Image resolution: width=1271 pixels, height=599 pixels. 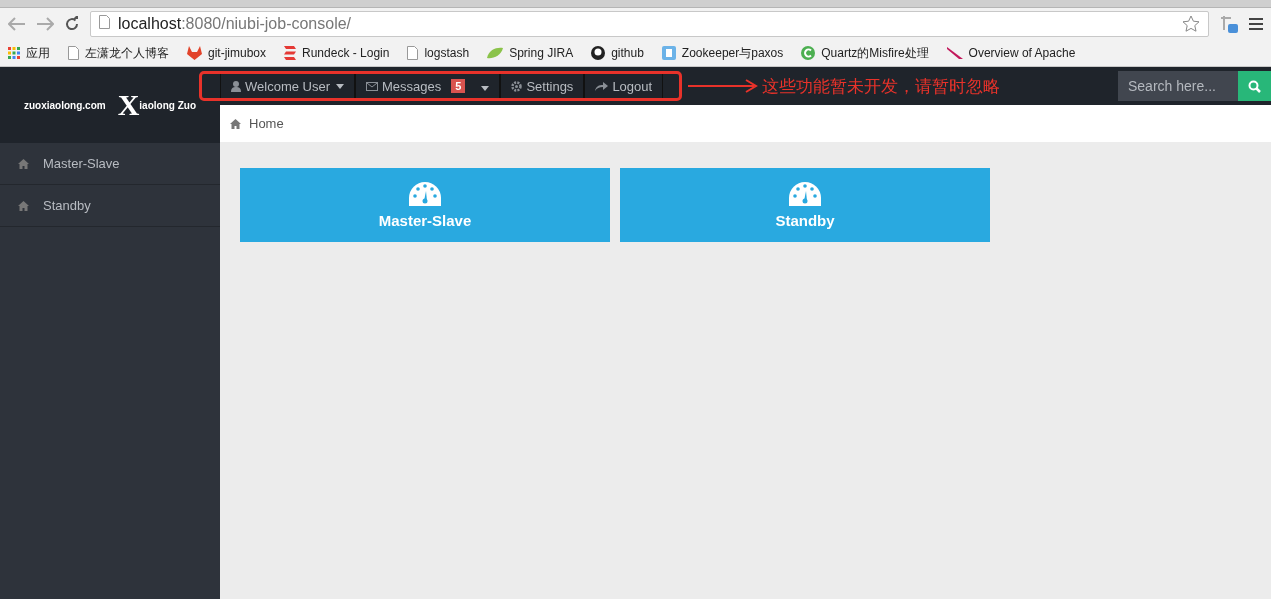 I want to click on share-arrow-icon, so click(x=602, y=86).